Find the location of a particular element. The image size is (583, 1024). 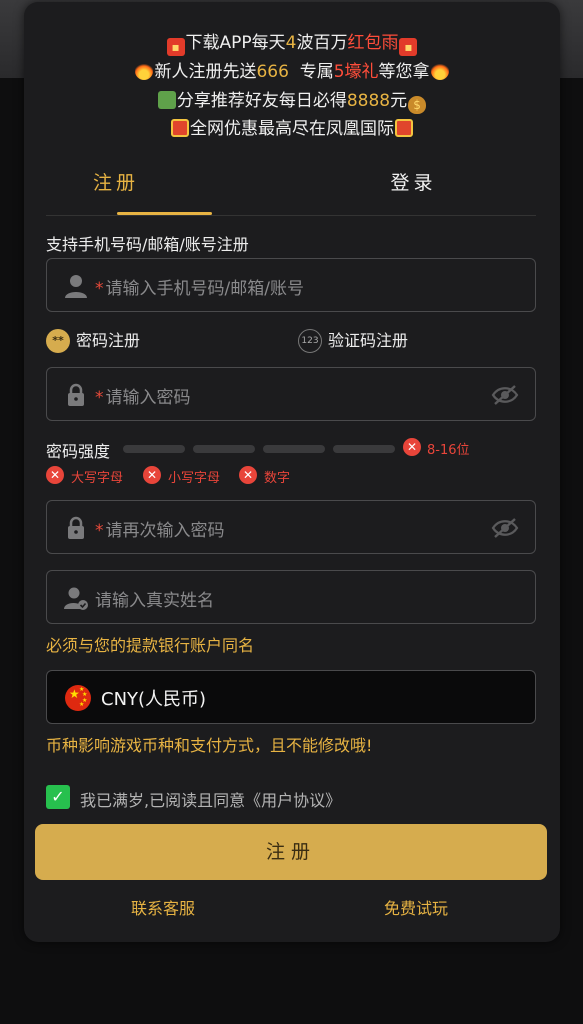

currency-hint: 币种影响游戏币种和支付方式，且不能修改哦! is located at coordinates (209, 745).